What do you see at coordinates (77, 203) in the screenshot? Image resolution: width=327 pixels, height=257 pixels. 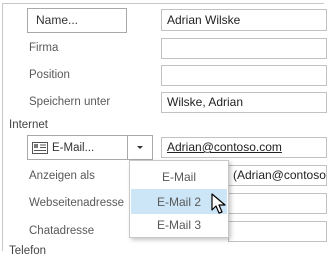 I see `webseitenadresse-label: Webseitenadresse` at bounding box center [77, 203].